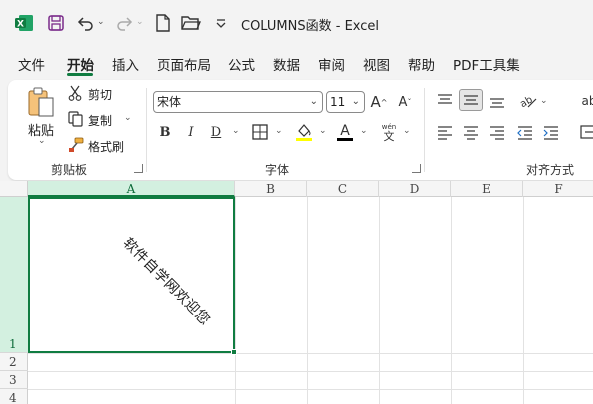  What do you see at coordinates (405, 102) in the screenshot?
I see `decrease-font-size-icon: Aˇ` at bounding box center [405, 102].